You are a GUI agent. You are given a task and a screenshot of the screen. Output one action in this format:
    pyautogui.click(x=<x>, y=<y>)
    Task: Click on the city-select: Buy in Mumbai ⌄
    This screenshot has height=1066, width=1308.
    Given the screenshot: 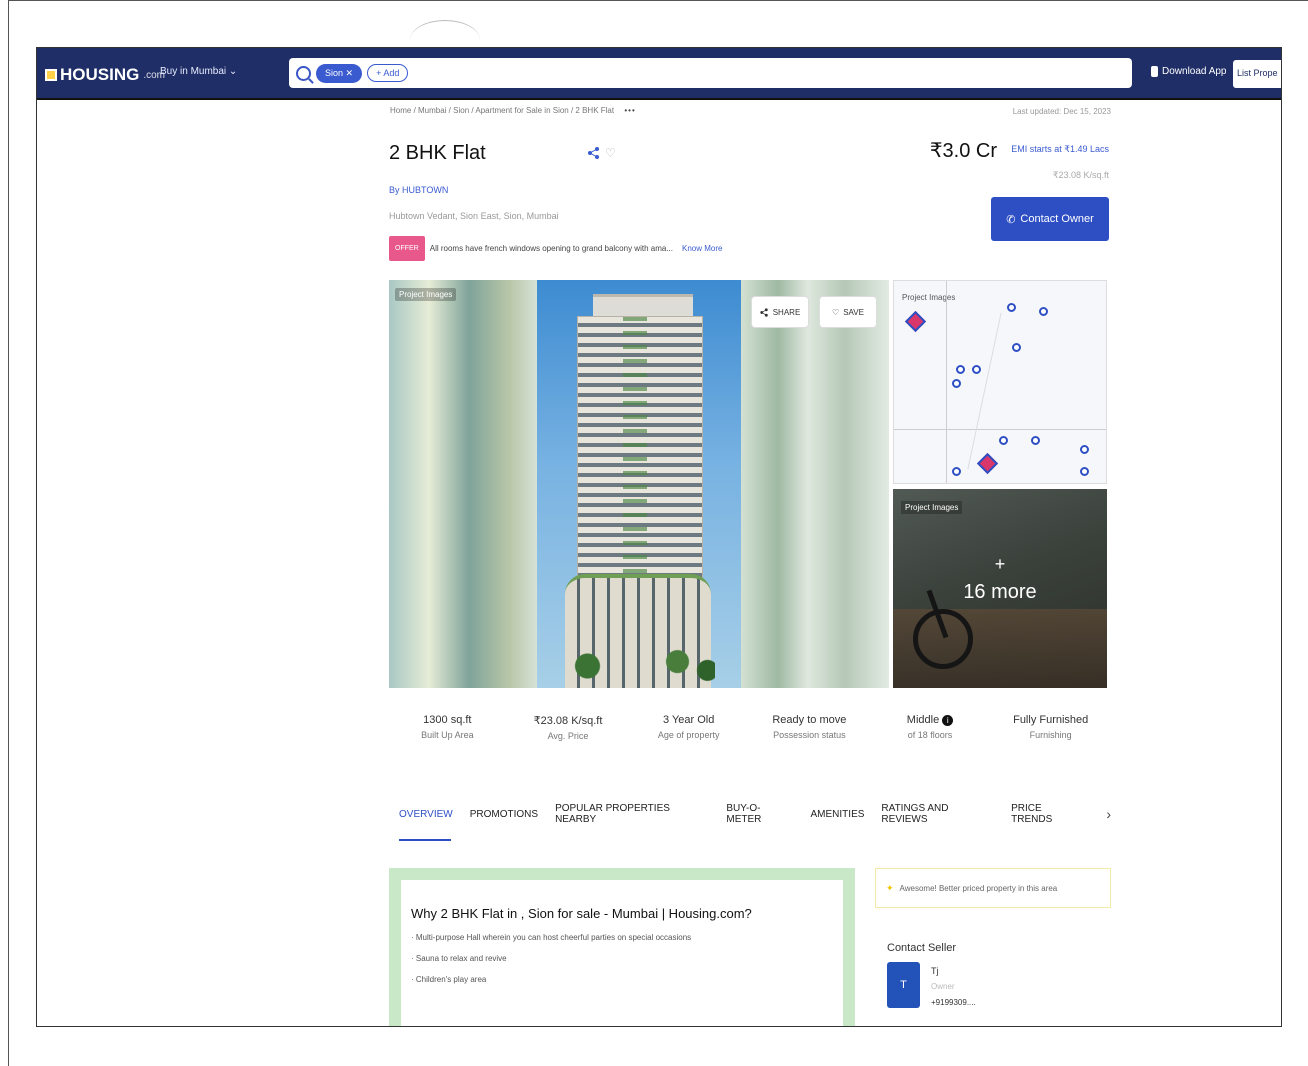 What is the action you would take?
    pyautogui.click(x=198, y=71)
    